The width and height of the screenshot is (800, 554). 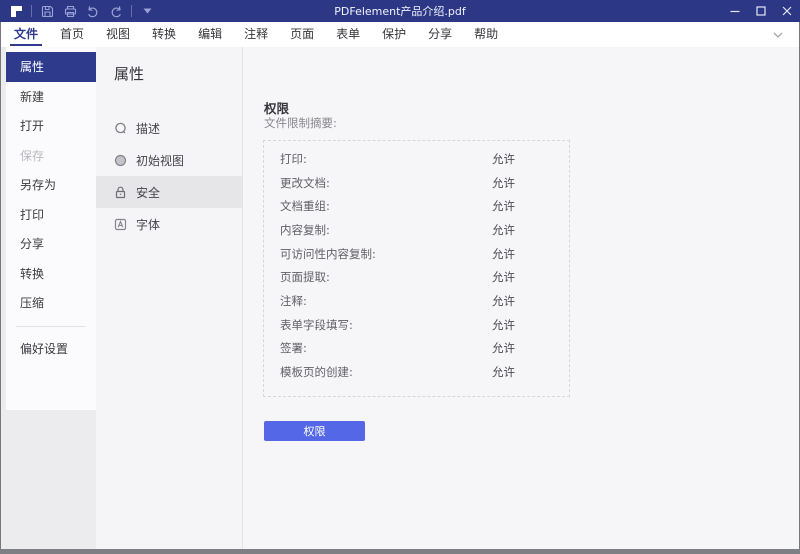 I want to click on file-menu: 属性 新建 打开 保存 另存为 打印 分享 转换 压缩 偏好设置, so click(x=51, y=228).